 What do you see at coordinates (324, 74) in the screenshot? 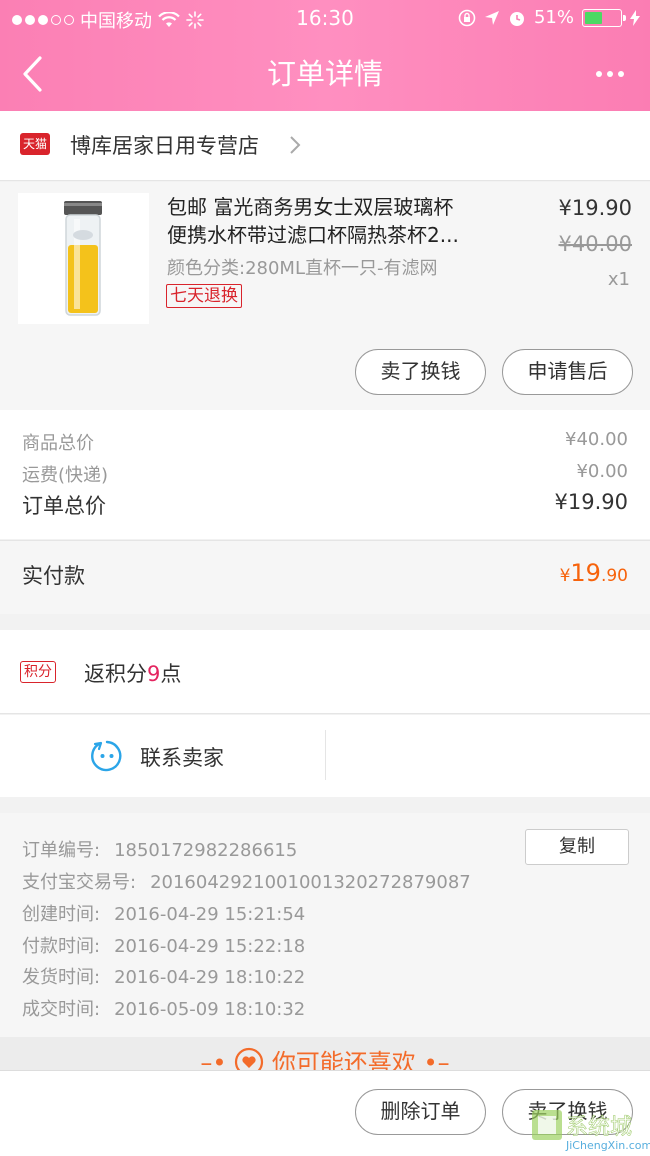
I see `page-title: 订单详情` at bounding box center [324, 74].